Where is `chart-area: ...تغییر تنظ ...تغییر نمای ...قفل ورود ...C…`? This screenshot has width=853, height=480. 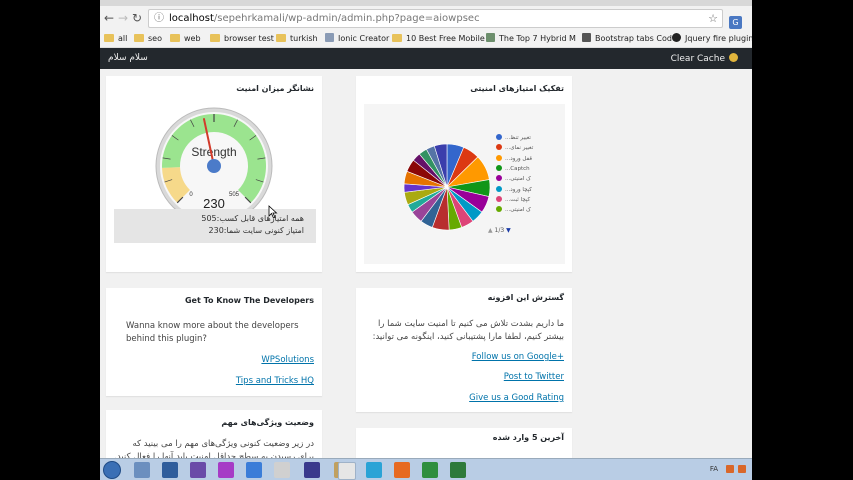
chart-area: ...تغییر تنظ ...تغییر نمای ...قفل ورود ...C… is located at coordinates (464, 184).